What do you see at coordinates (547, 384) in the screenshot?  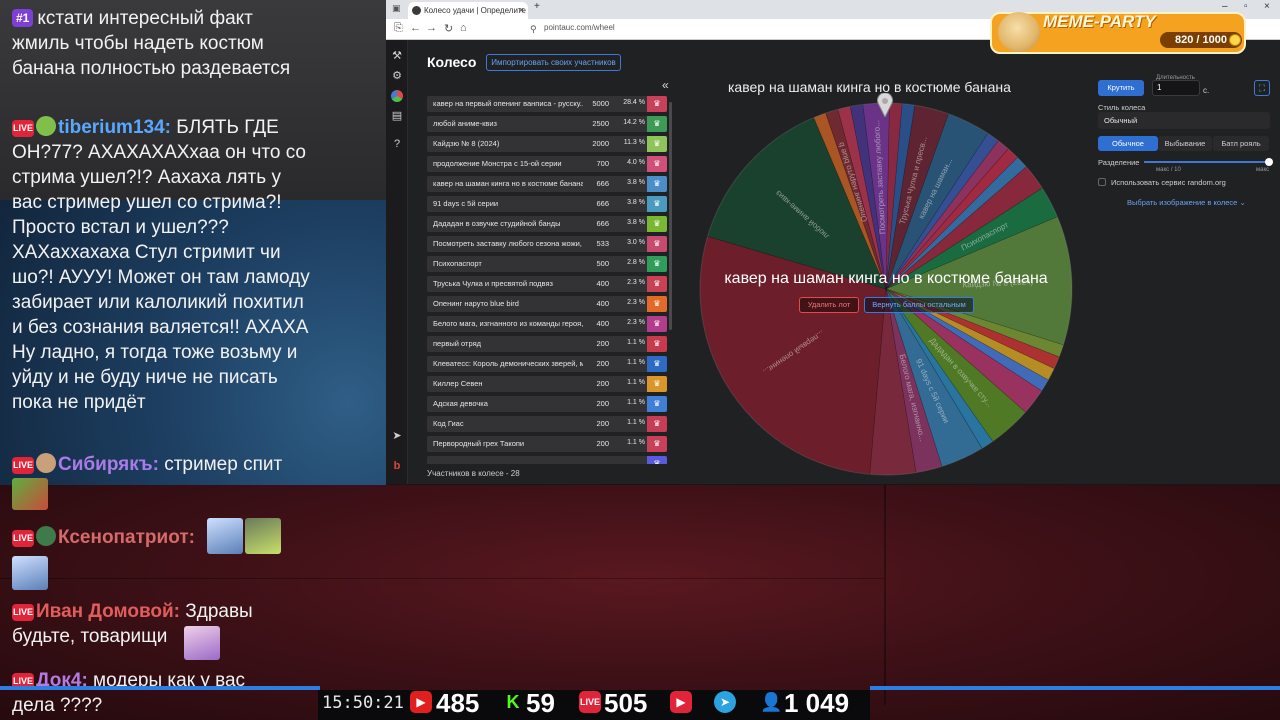 I see `lot-row: Киллер Севен 200 1.1 % ♛` at bounding box center [547, 384].